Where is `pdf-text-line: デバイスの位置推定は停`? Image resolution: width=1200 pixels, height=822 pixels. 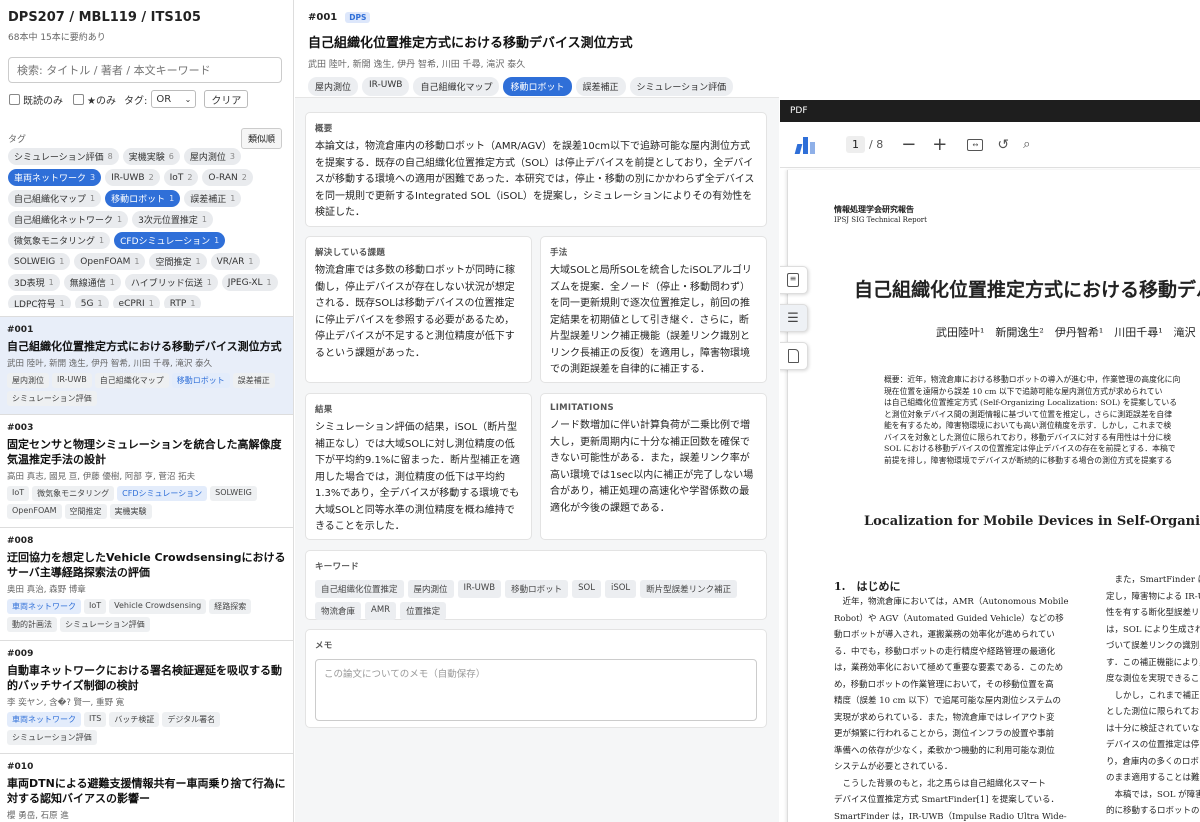 pdf-text-line: デバイスの位置推定は停 is located at coordinates (1153, 745).